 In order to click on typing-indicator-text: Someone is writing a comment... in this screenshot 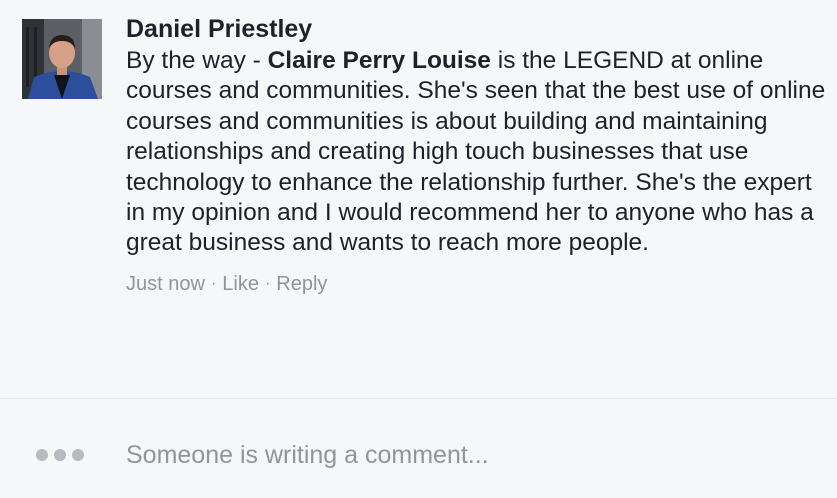, I will do `click(307, 455)`.